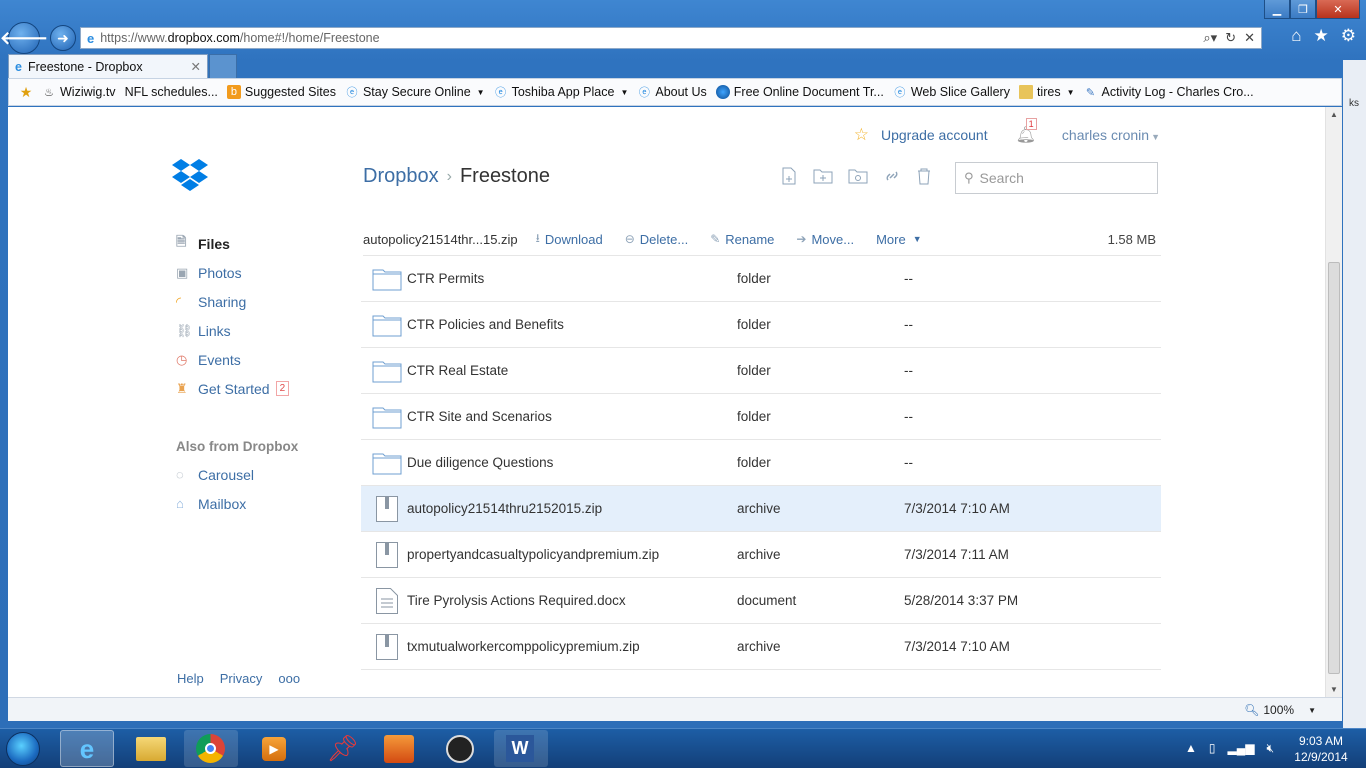 The width and height of the screenshot is (1366, 768). What do you see at coordinates (1210, 38) in the screenshot?
I see `search-dropdown-icon: ⌕▾` at bounding box center [1210, 38].